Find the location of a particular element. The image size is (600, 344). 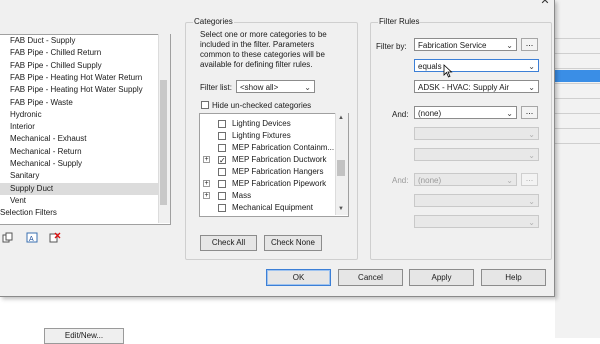

category-label: MEP Fabrication Hangers is located at coordinates (278, 171).